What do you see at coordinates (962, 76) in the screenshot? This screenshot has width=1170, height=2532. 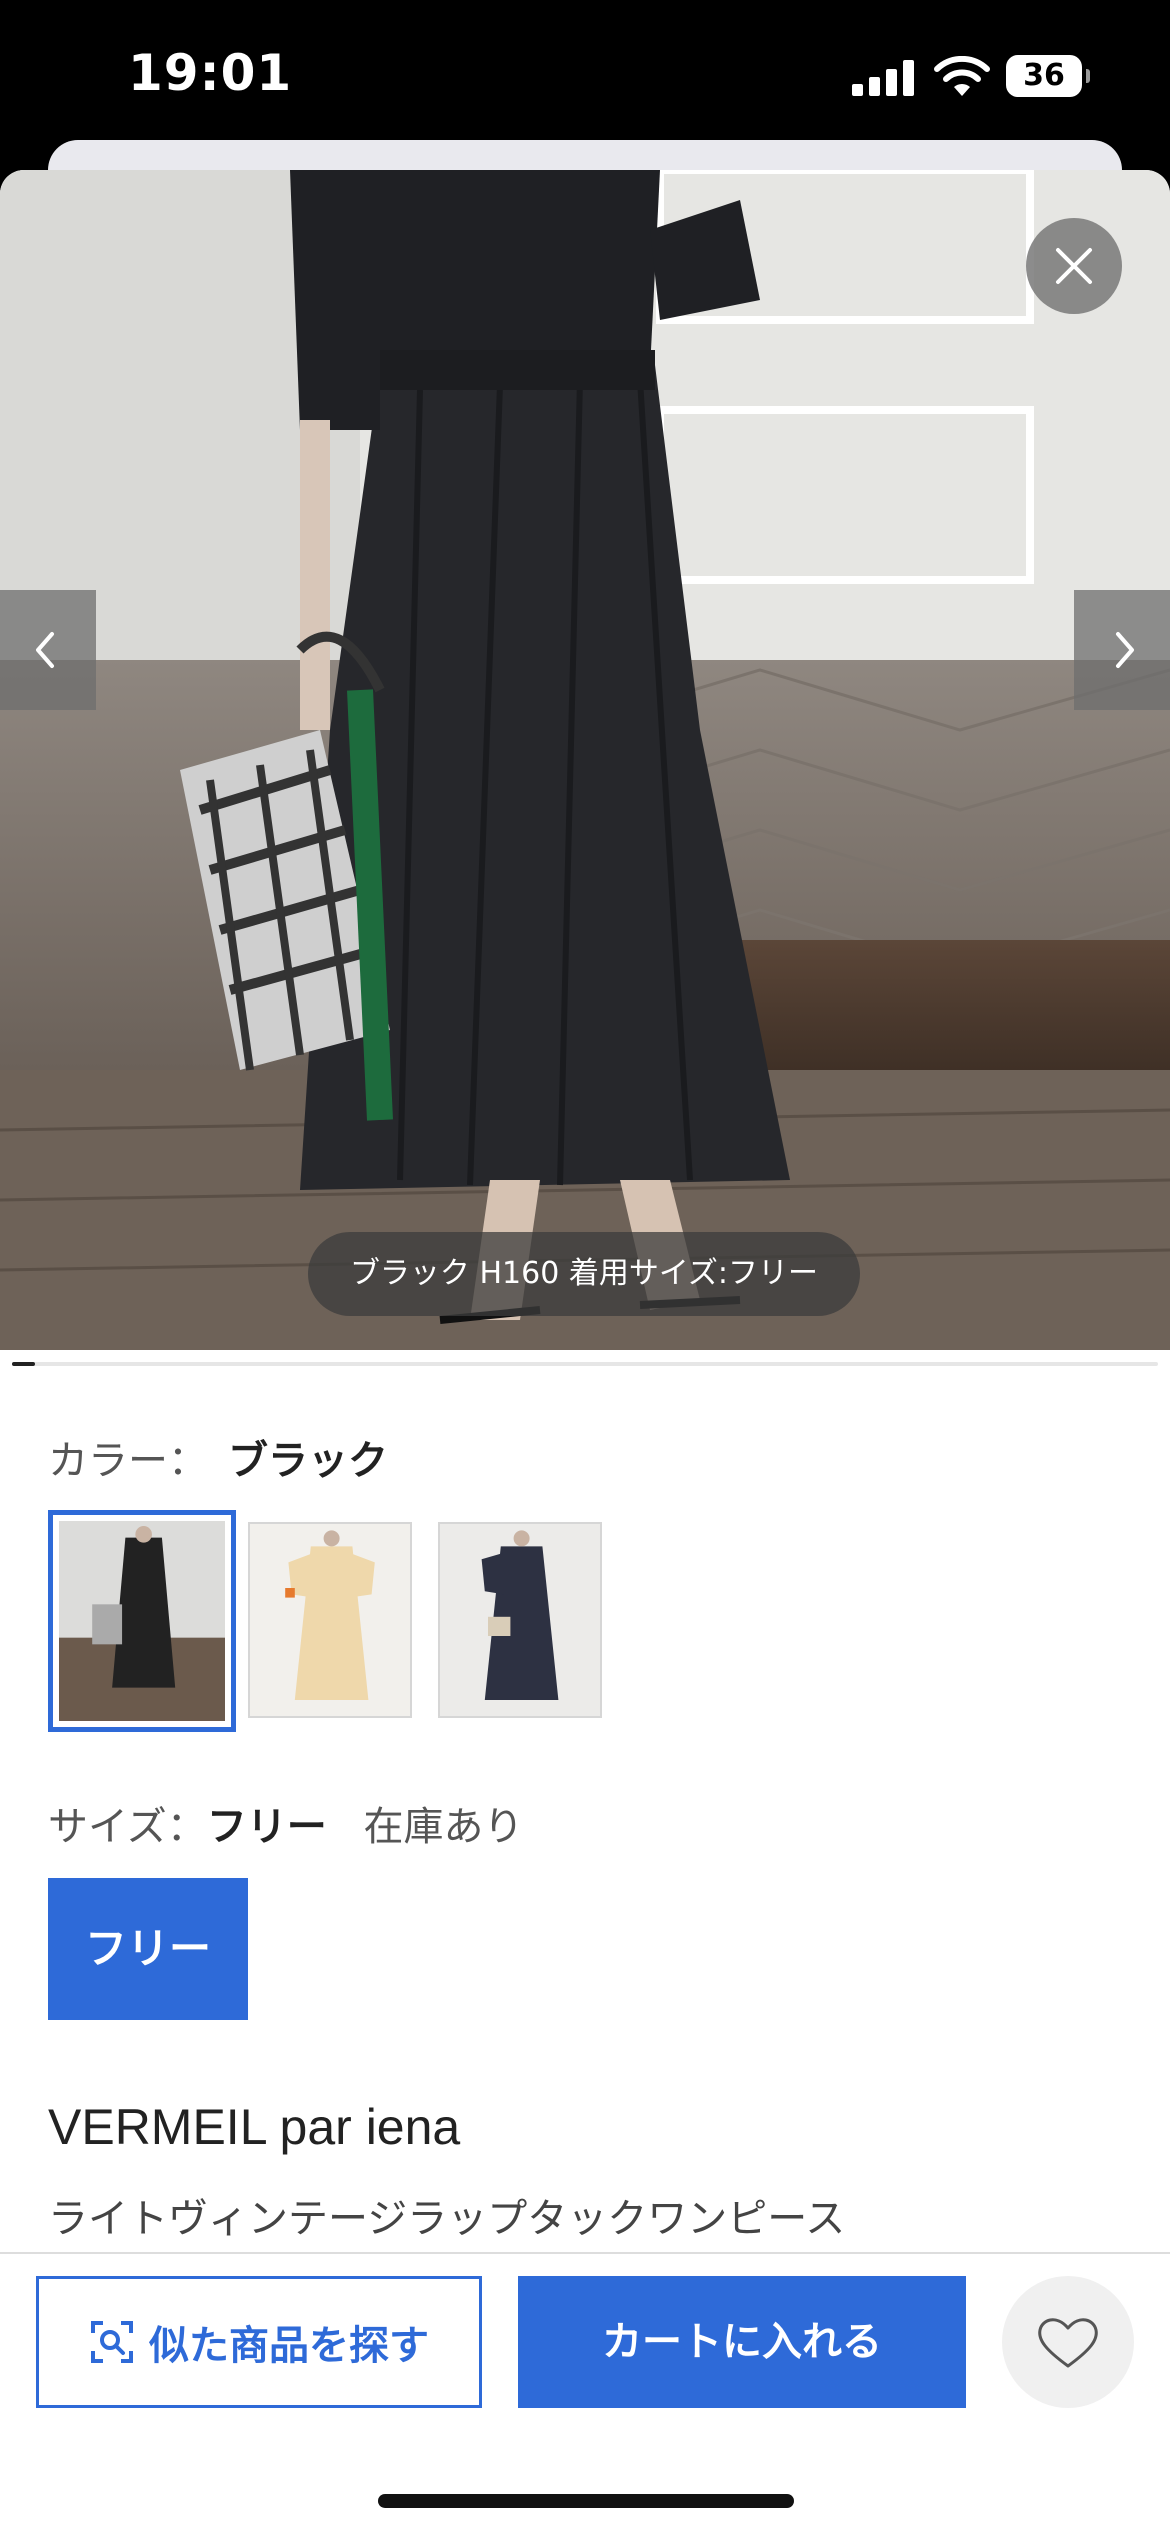 I see `wifi-icon` at bounding box center [962, 76].